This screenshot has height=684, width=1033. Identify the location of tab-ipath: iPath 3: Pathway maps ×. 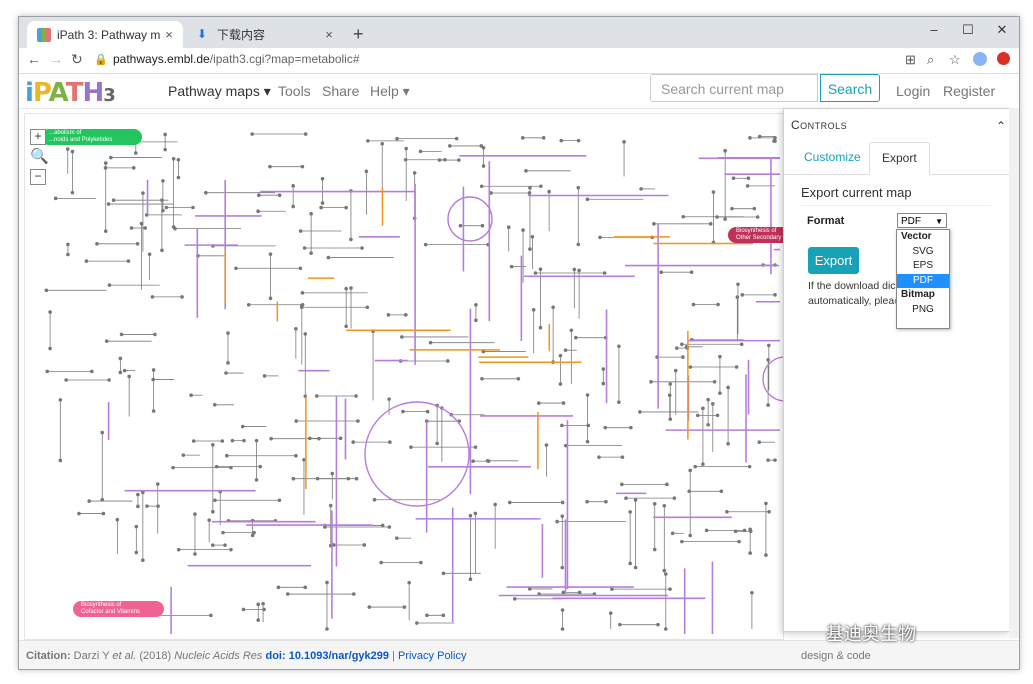
(105, 34).